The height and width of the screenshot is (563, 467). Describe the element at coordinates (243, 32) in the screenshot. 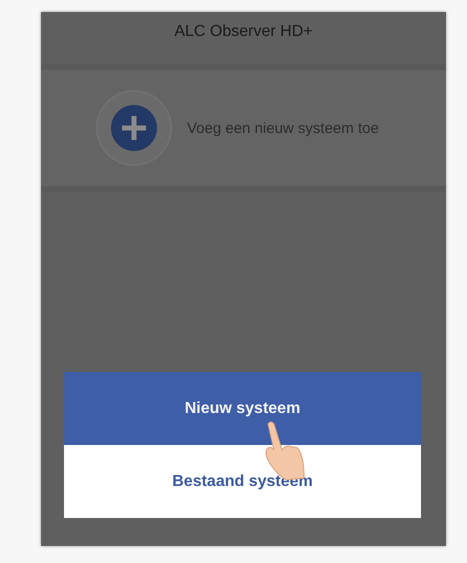

I see `app-title: ALC Observer HD+` at that location.